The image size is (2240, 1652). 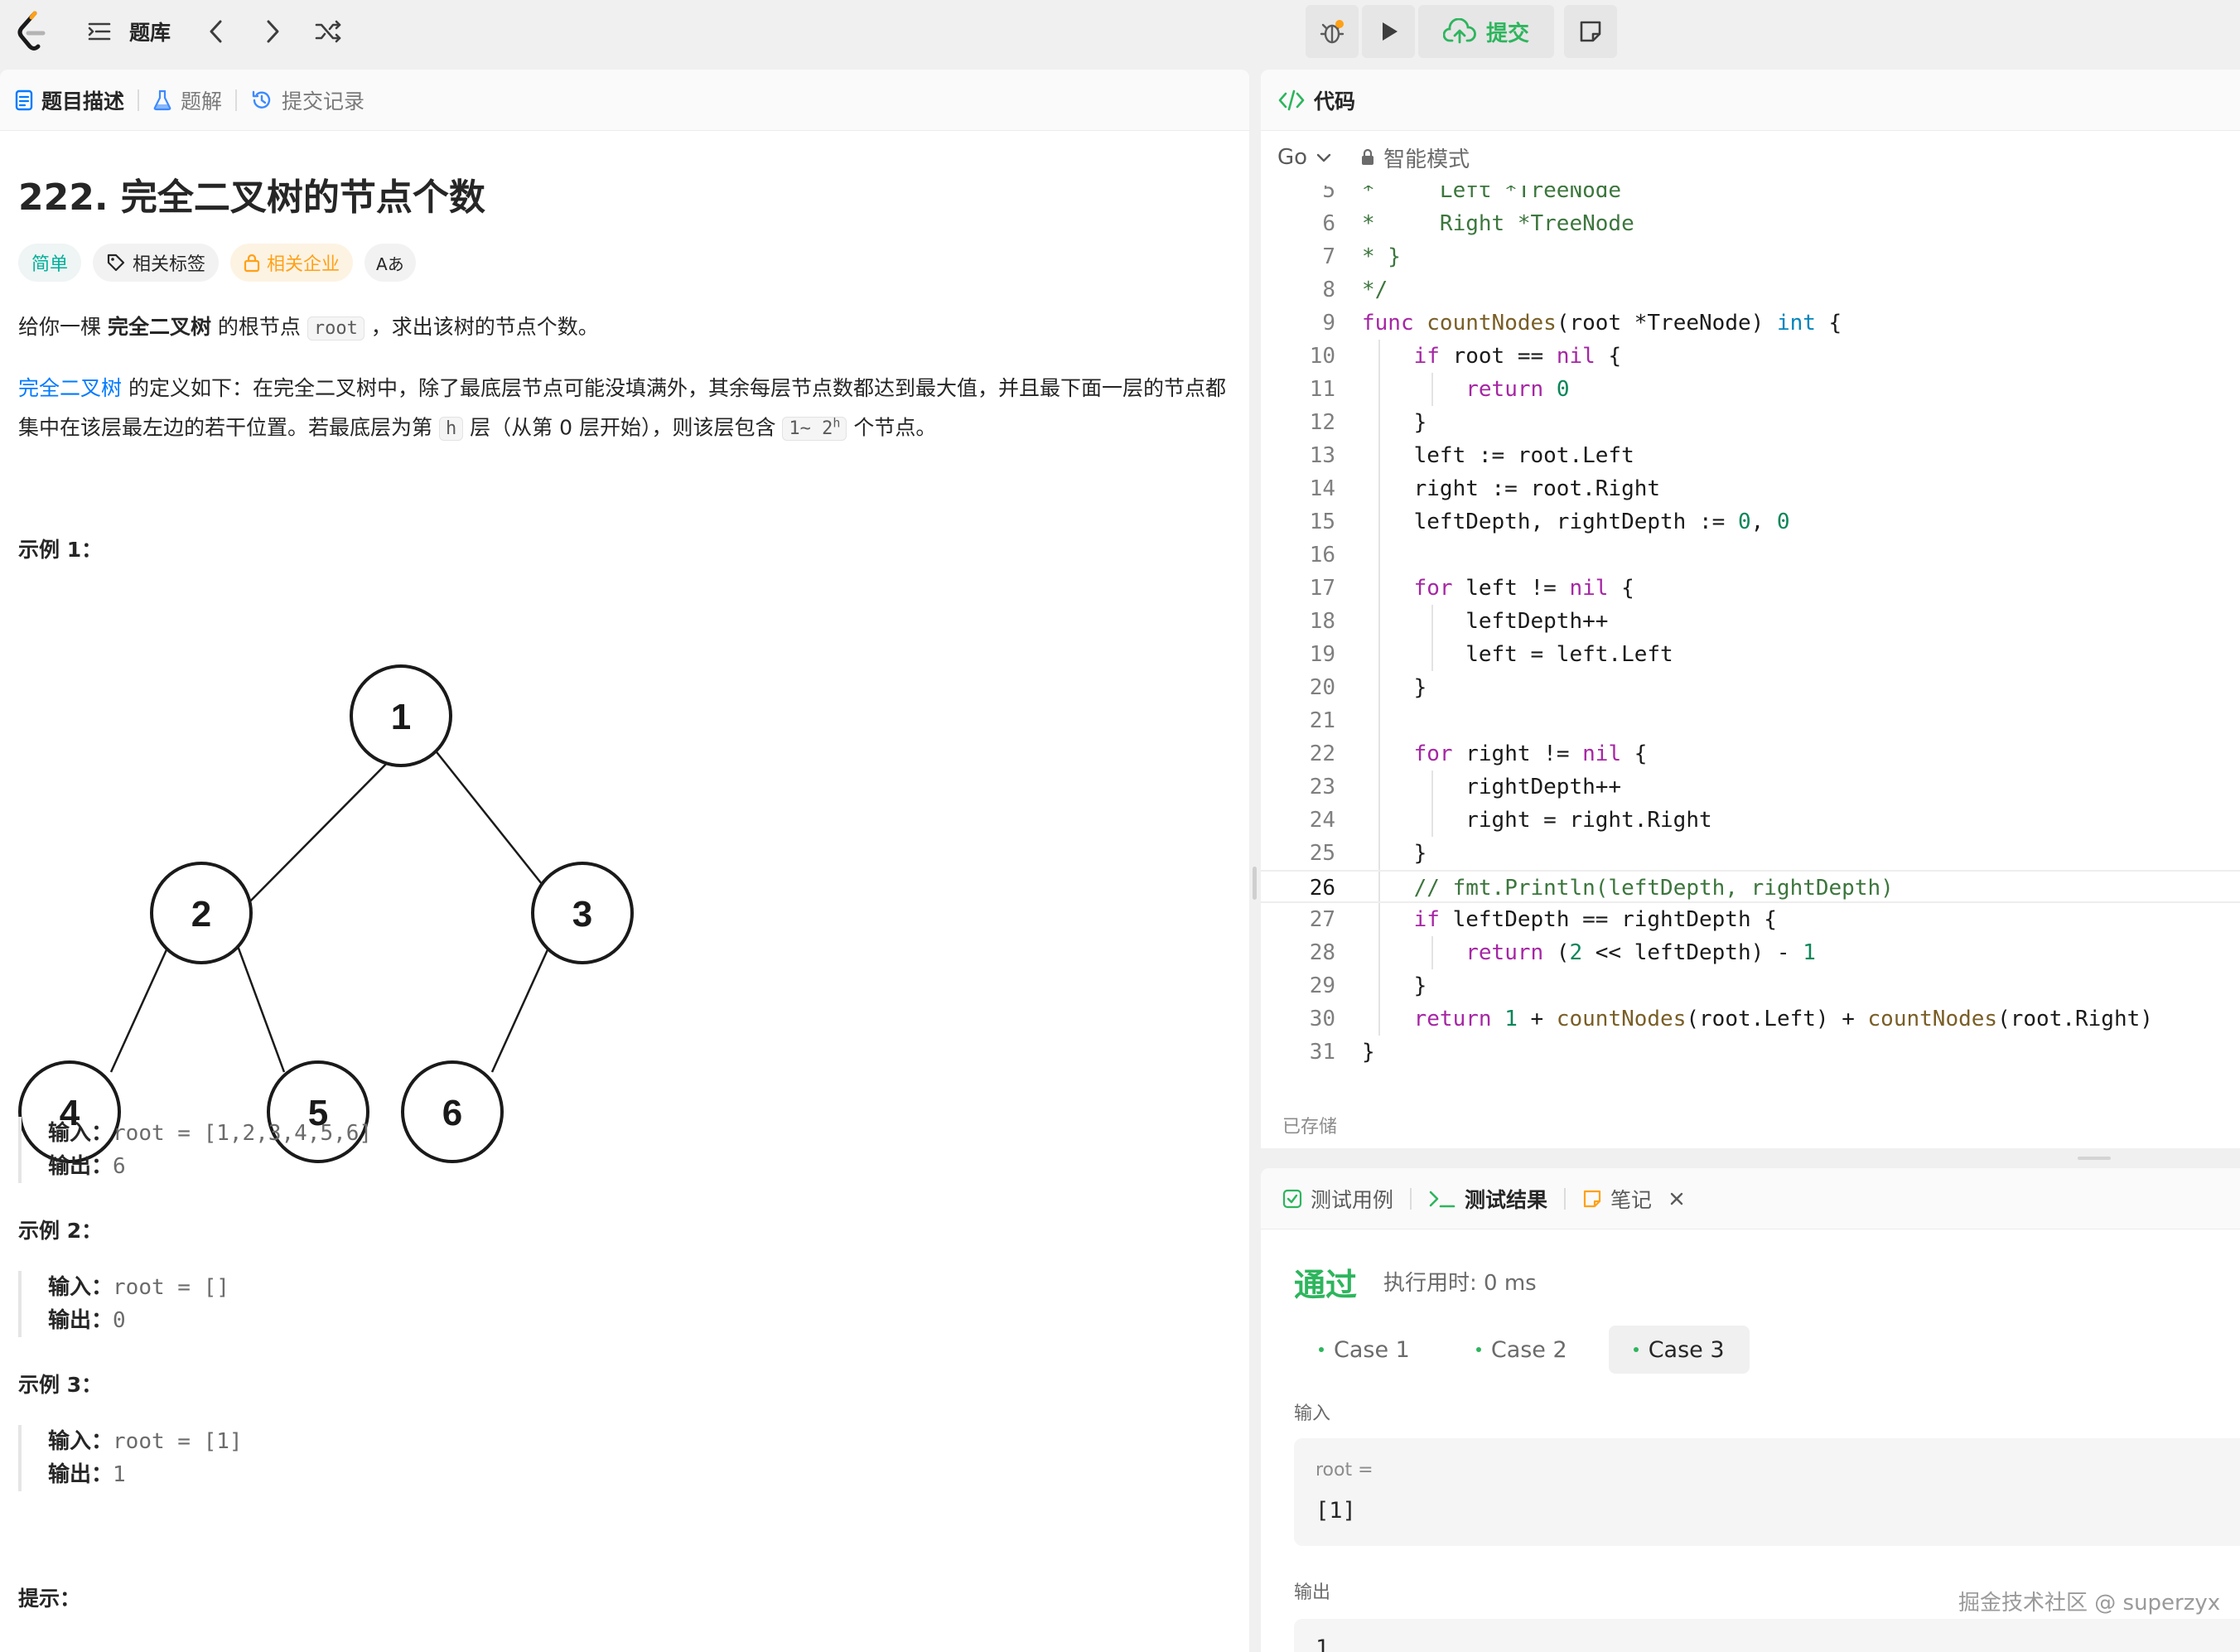 What do you see at coordinates (1750, 621) in the screenshot?
I see `code-line: 18 leftDepth++` at bounding box center [1750, 621].